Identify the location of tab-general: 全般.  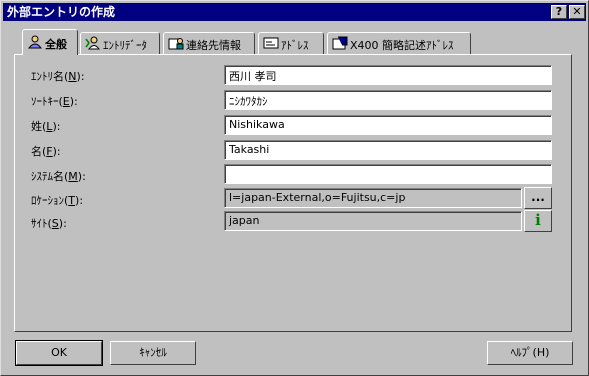
(50, 42).